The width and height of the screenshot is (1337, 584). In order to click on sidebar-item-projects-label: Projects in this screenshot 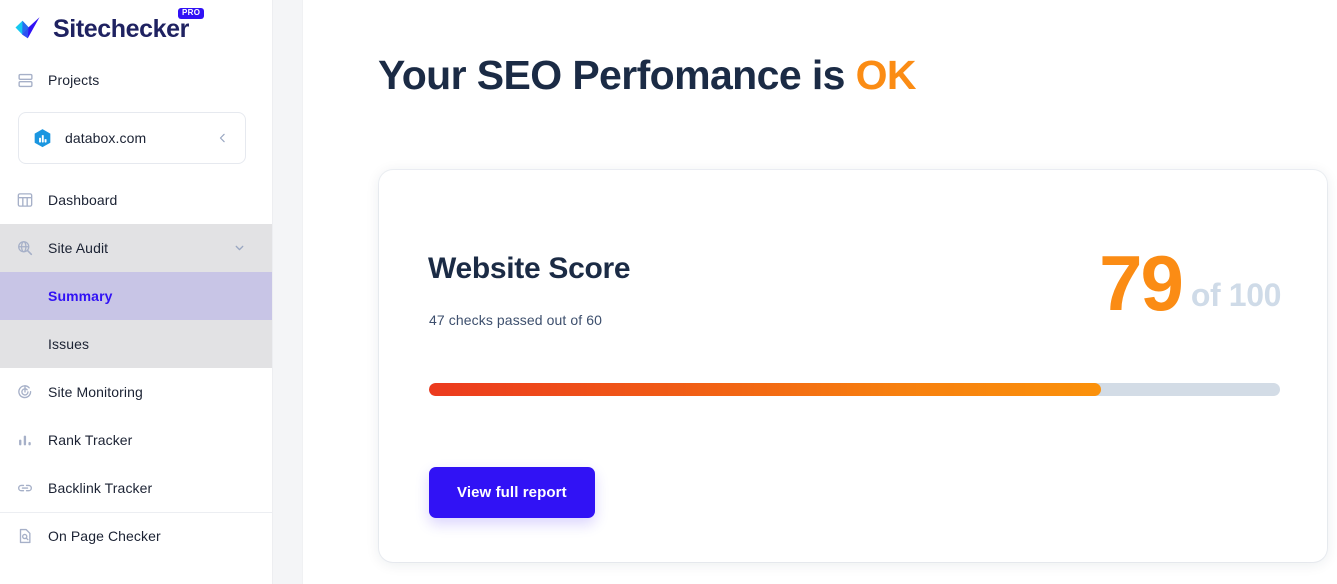, I will do `click(74, 80)`.